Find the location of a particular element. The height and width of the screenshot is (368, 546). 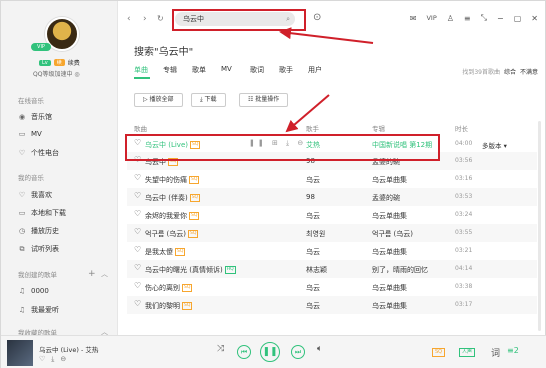

table-row: ♡ 乌云中的曙光 (真情倾诉) HQ 林志颖 别了，晴雨的回忆 04:14 is located at coordinates (332, 269).